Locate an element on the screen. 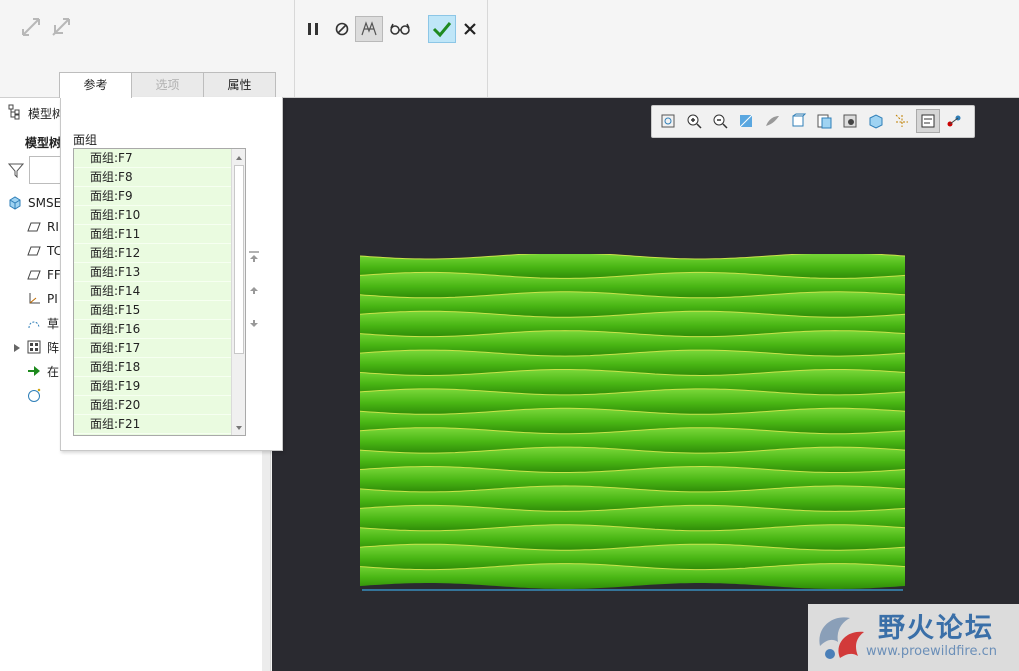  list-item: 面组:F19 is located at coordinates (159, 386).